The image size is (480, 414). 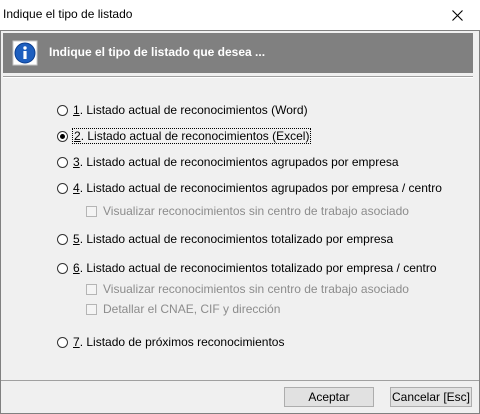 I want to click on option-6-detallar-checkbox: Detallar el CNAE, CIF y dirección, so click(x=183, y=309).